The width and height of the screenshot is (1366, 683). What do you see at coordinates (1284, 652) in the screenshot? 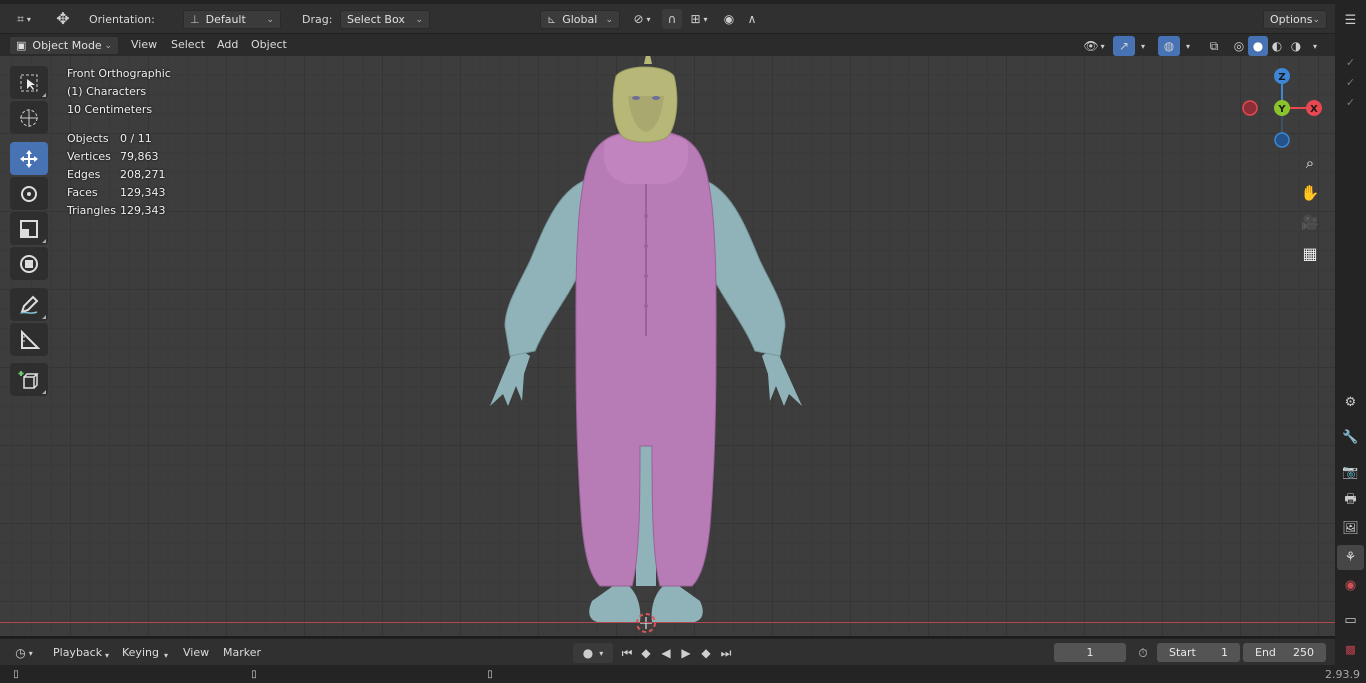
I see `end-frame-field: End 250` at bounding box center [1284, 652].